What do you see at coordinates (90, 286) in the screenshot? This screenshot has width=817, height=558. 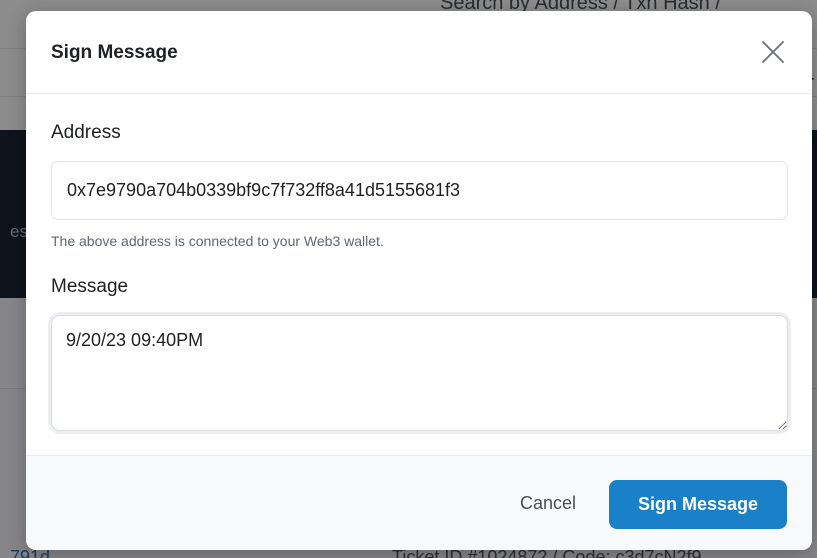 I see `message-label: Message` at bounding box center [90, 286].